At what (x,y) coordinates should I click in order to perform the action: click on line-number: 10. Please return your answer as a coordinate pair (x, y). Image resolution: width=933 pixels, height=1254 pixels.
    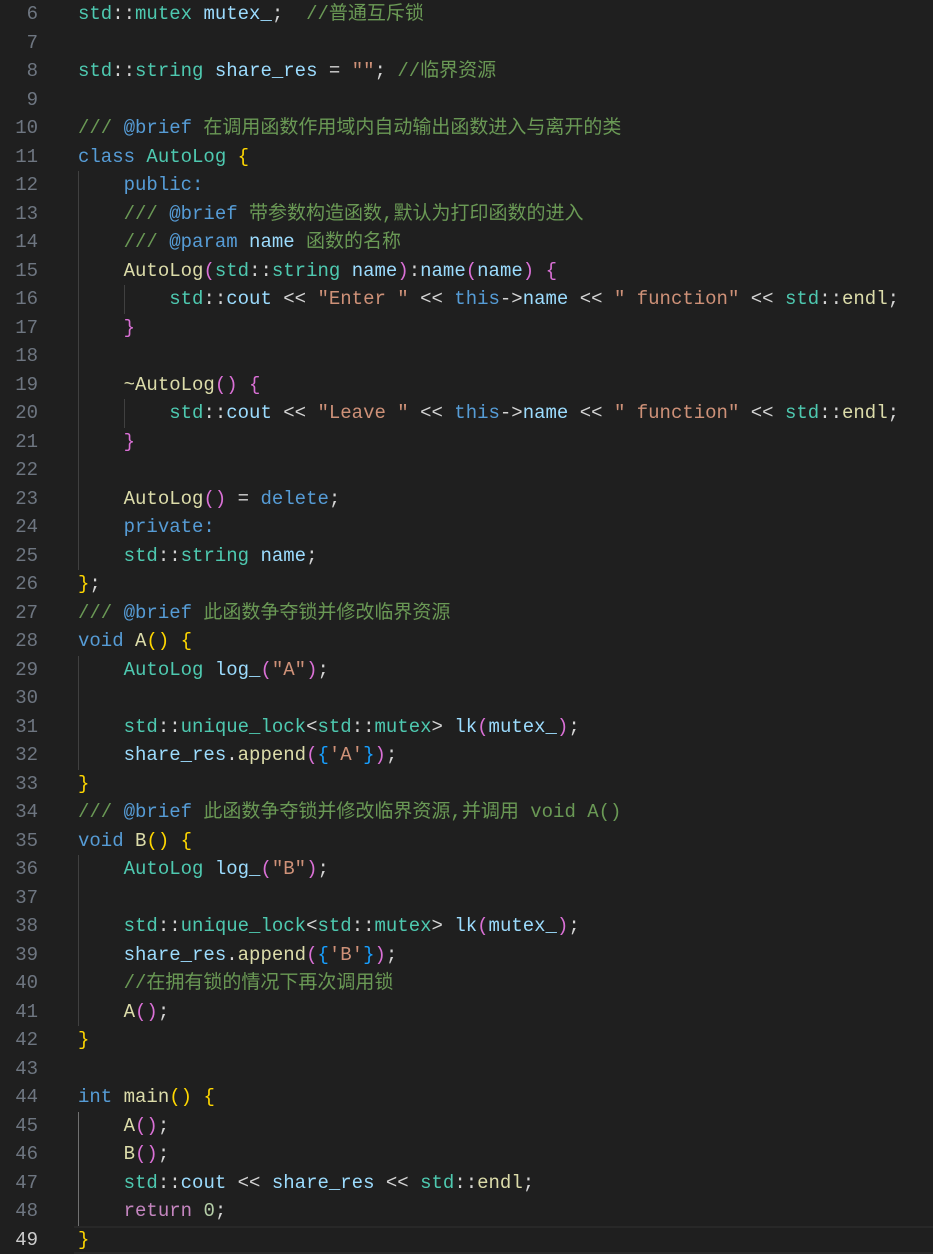
    Looking at the image, I should click on (26, 128).